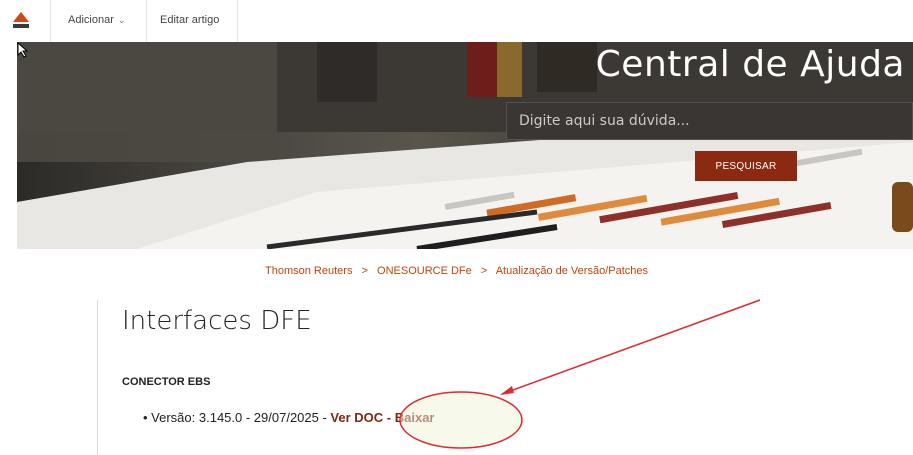 This screenshot has width=913, height=455. I want to click on add-menu-label: Adicionar, so click(91, 20).